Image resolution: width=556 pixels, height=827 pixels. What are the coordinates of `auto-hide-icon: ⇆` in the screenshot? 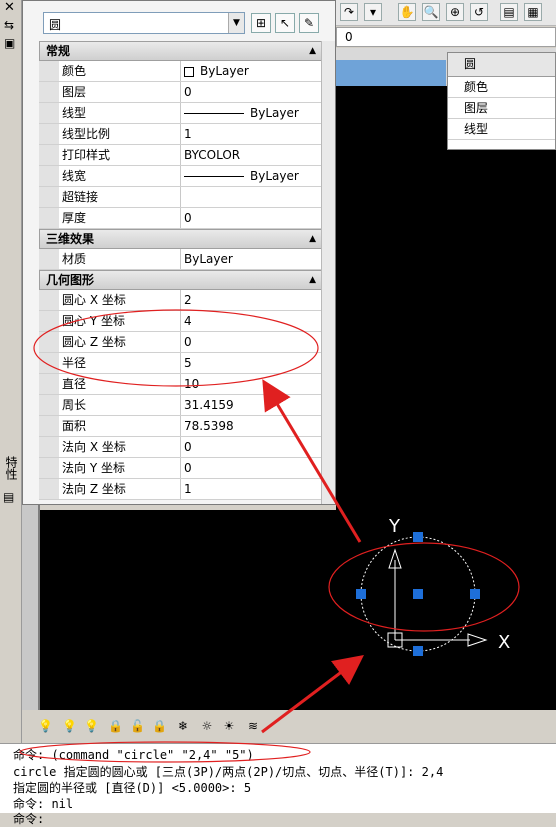 It's located at (9, 25).